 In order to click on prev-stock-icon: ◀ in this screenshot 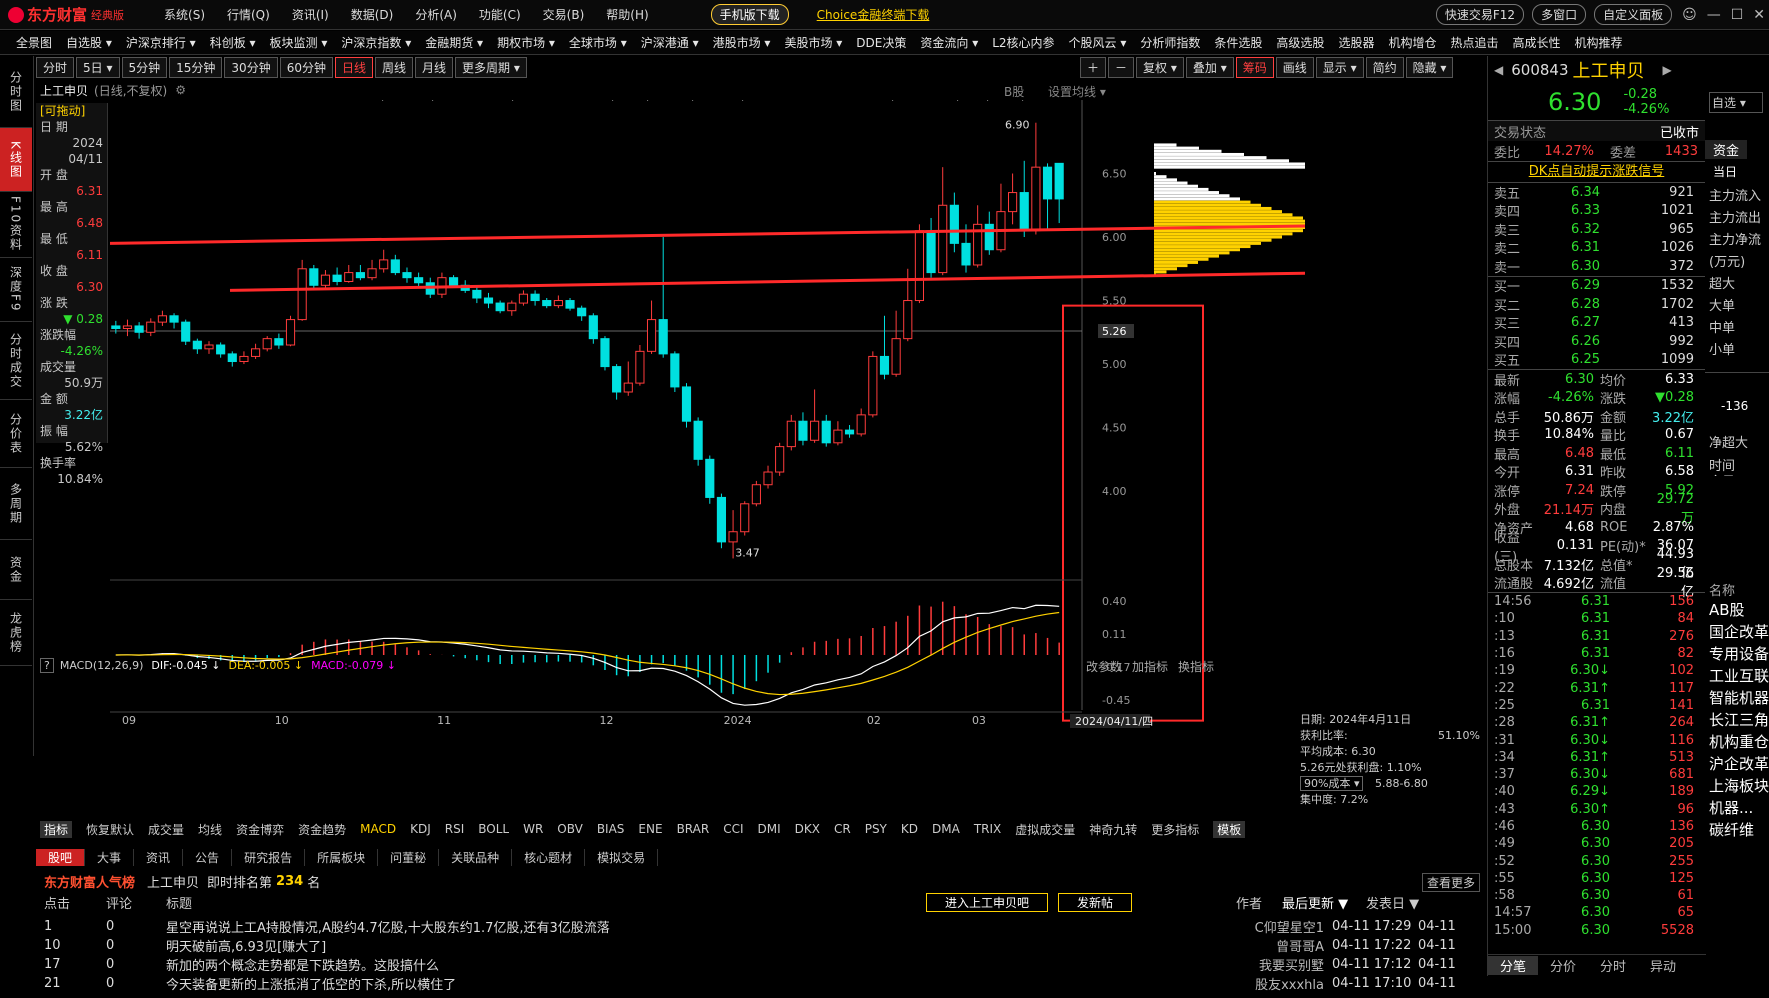, I will do `click(1498, 70)`.